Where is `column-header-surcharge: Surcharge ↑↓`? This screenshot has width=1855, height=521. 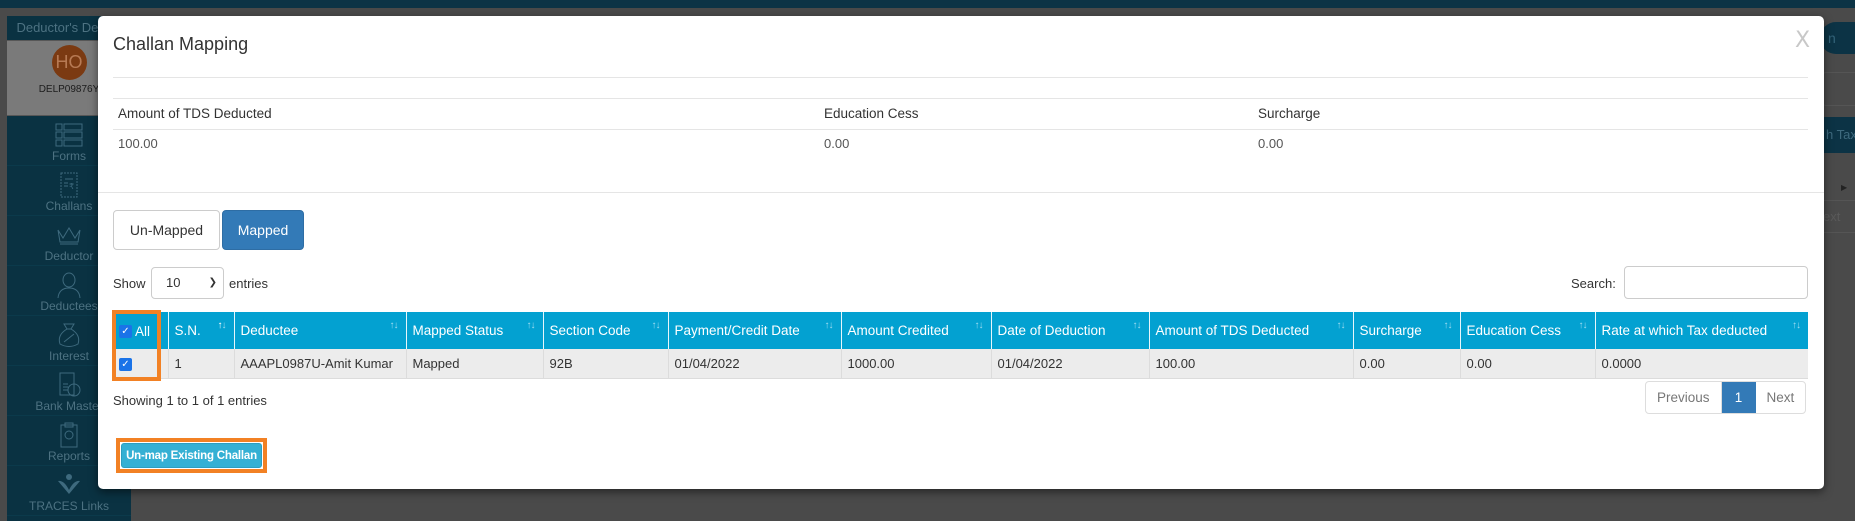
column-header-surcharge: Surcharge ↑↓ is located at coordinates (1407, 330).